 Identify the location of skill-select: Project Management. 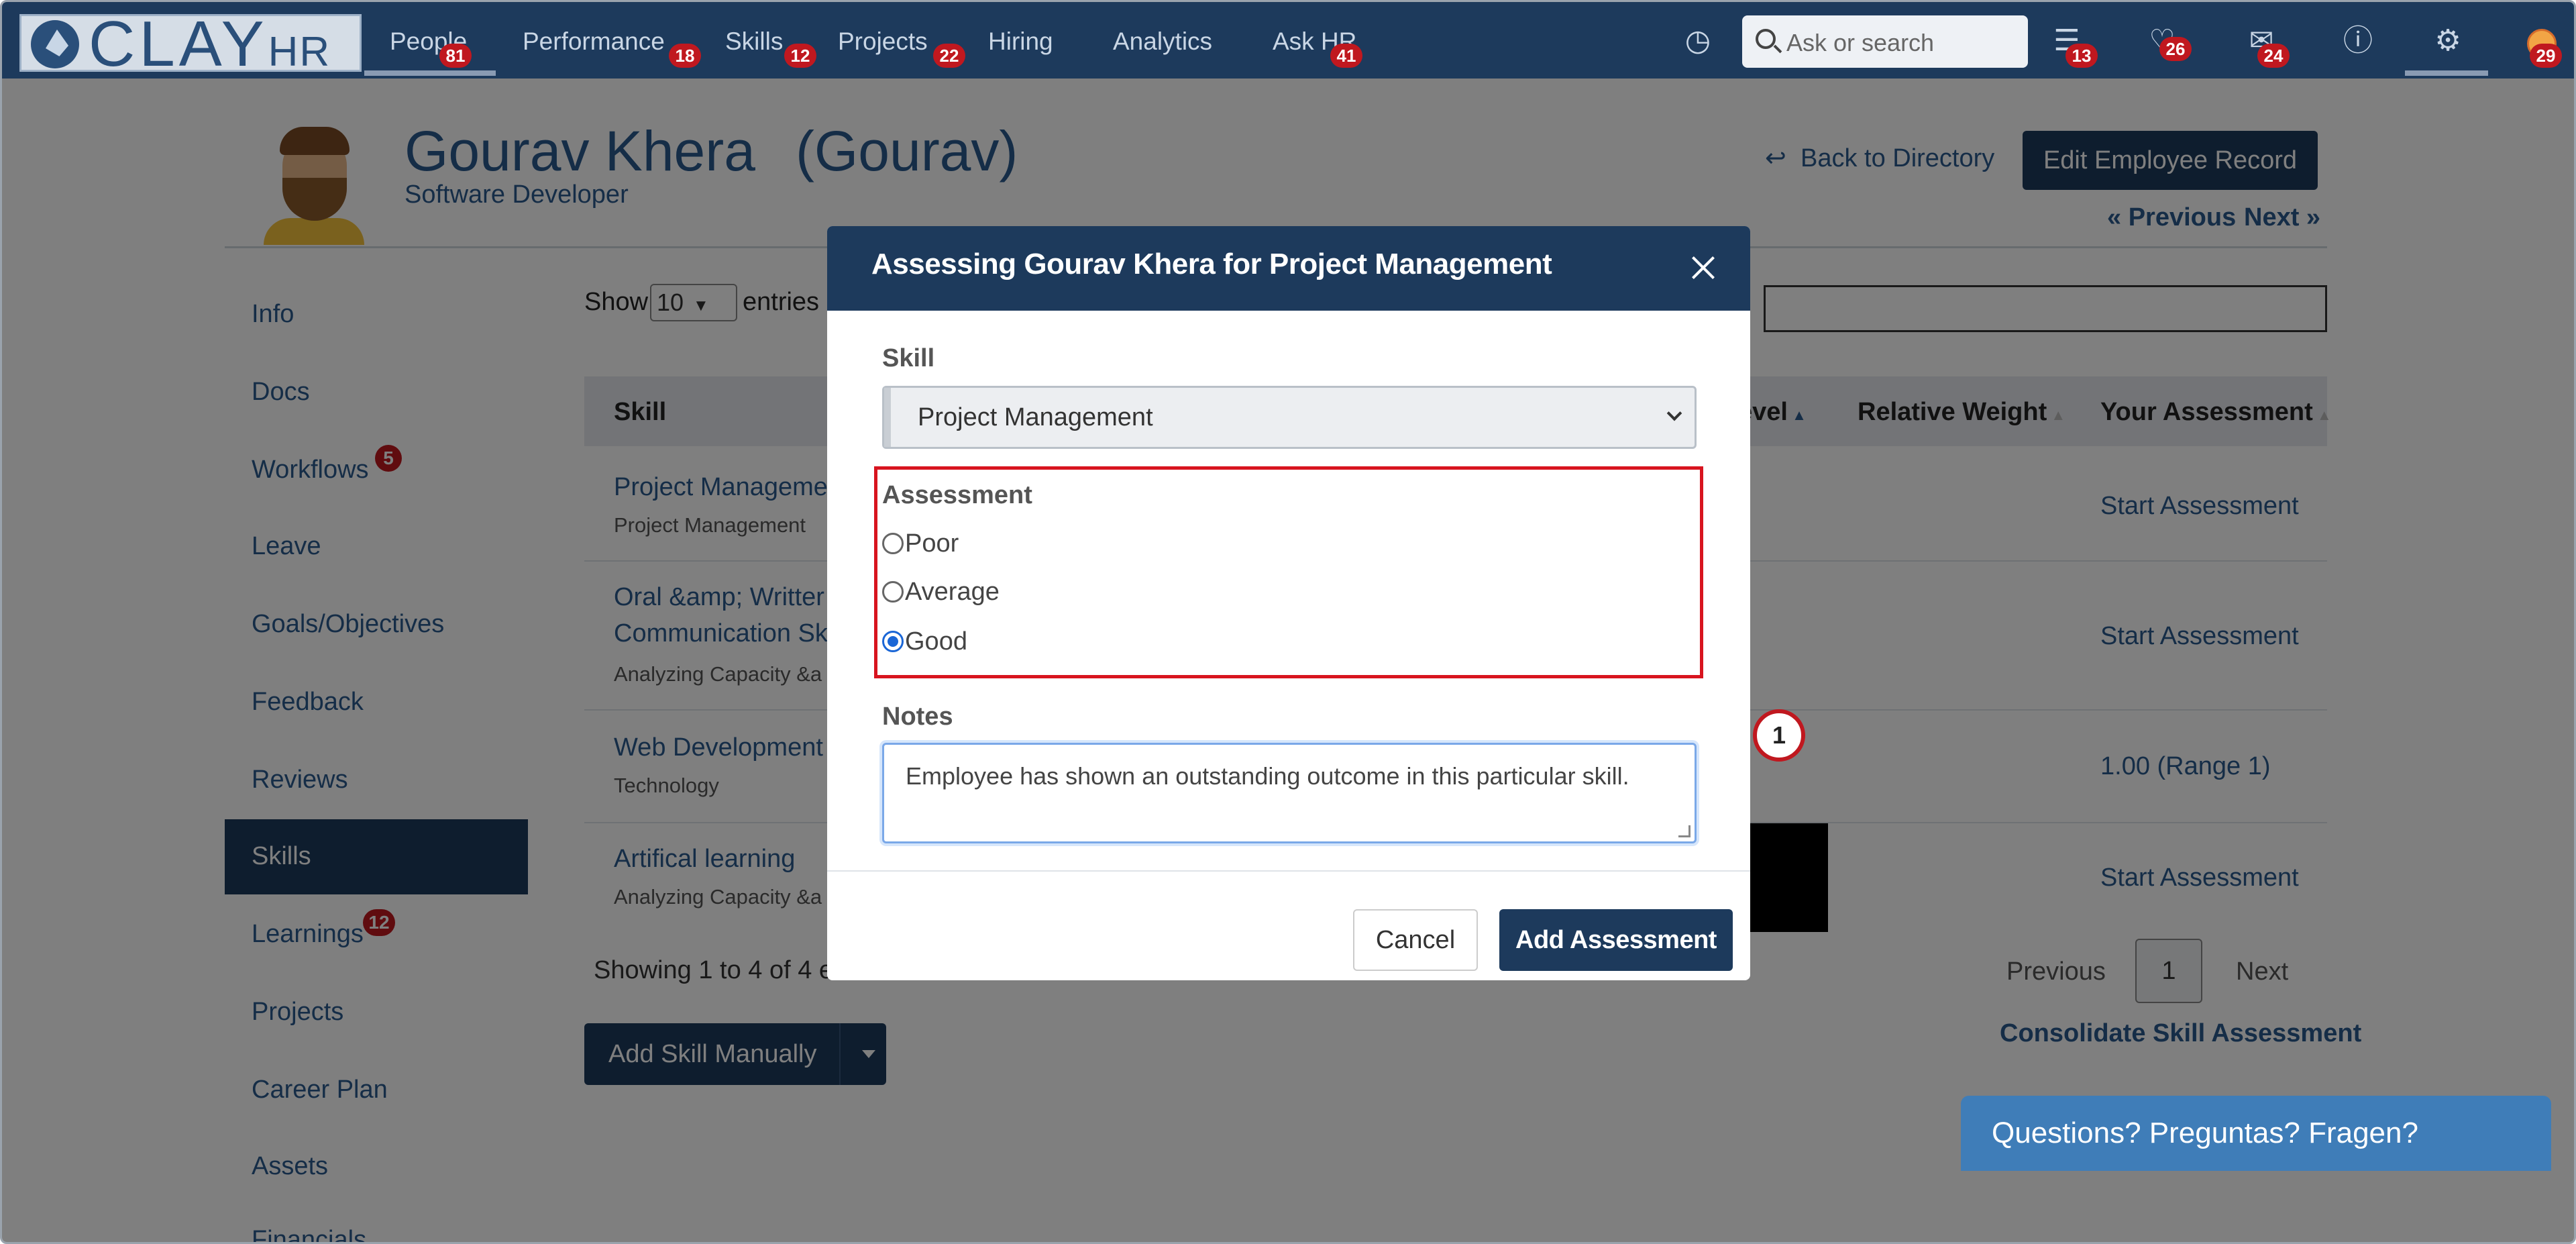
(1289, 417).